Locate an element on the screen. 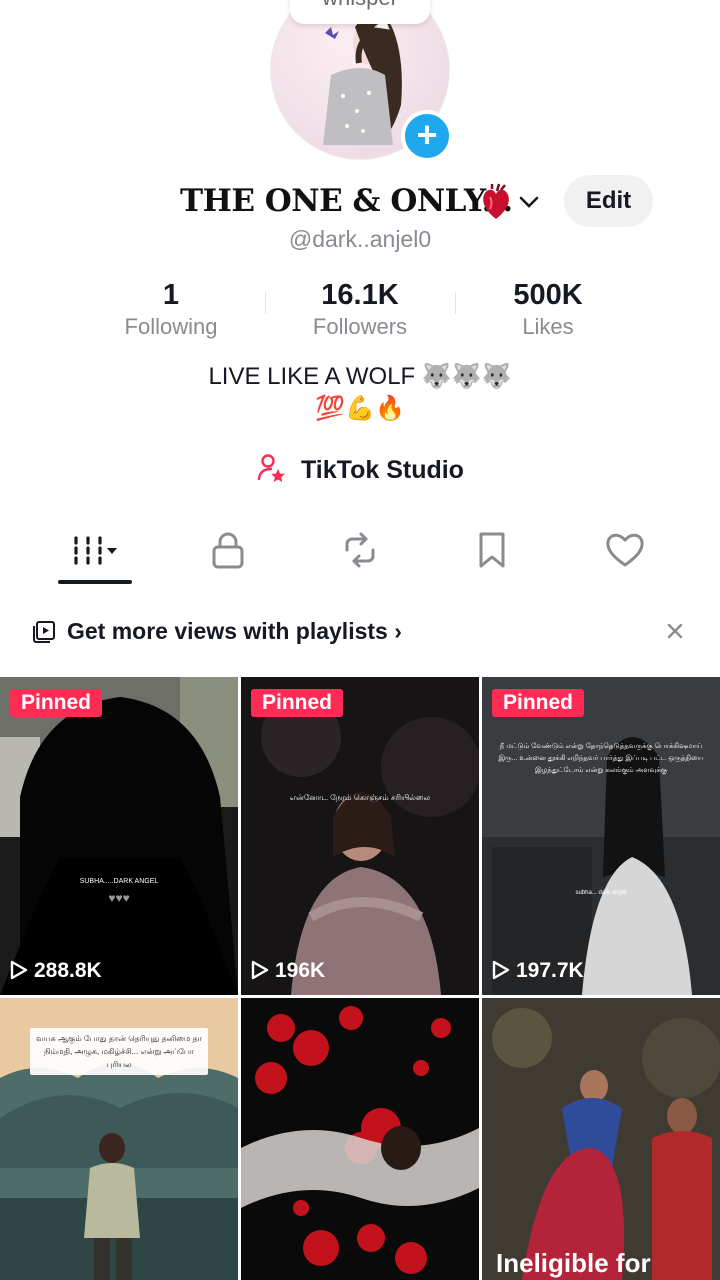  repost-icon is located at coordinates (360, 550).